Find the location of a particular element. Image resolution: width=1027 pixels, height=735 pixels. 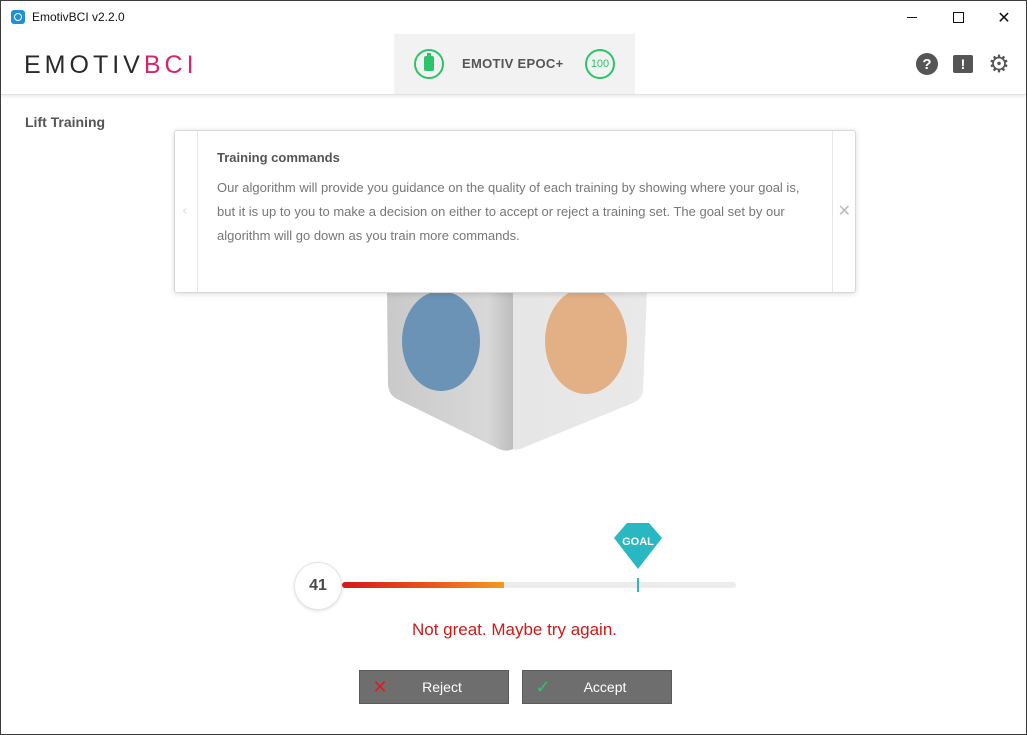

app-icon is located at coordinates (18, 17).